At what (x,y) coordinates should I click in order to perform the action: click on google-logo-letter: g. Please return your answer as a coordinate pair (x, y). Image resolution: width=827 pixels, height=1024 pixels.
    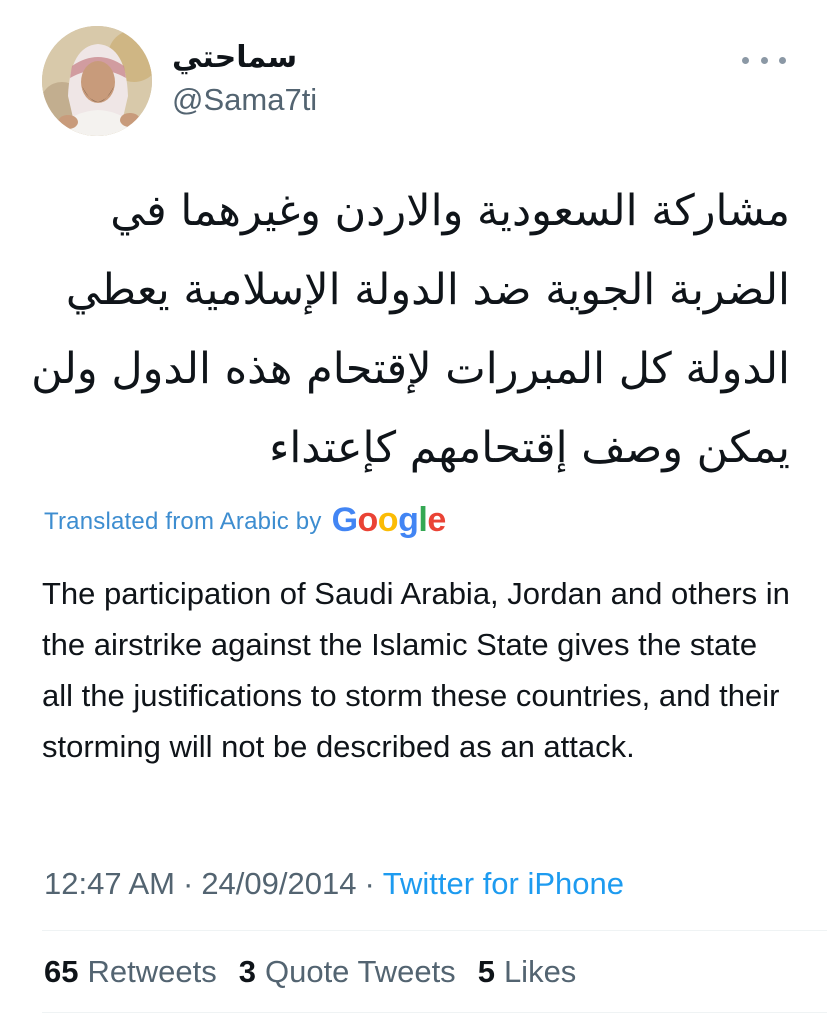
    Looking at the image, I should click on (408, 519).